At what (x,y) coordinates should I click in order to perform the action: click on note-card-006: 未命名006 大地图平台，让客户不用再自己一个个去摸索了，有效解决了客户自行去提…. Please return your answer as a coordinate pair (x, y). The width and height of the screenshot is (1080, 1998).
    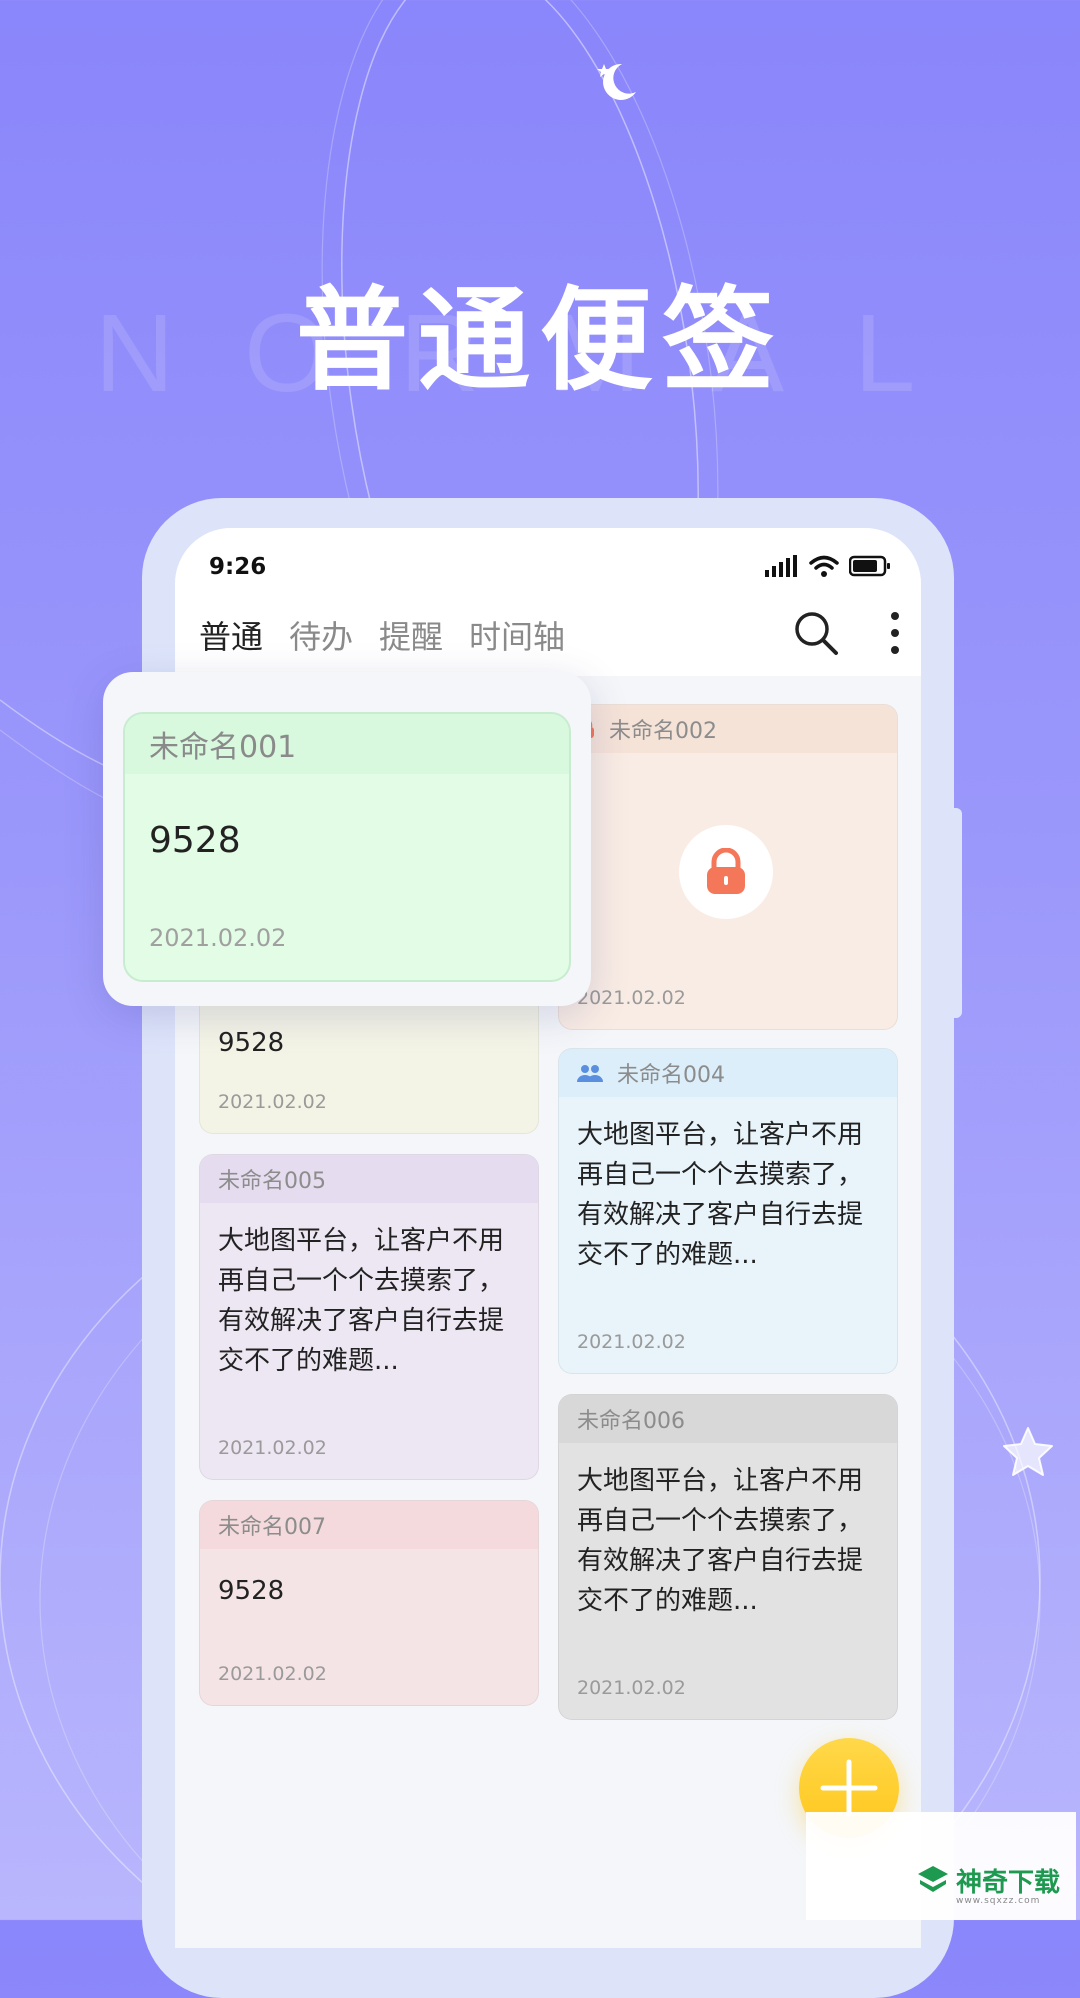
    Looking at the image, I should click on (728, 1557).